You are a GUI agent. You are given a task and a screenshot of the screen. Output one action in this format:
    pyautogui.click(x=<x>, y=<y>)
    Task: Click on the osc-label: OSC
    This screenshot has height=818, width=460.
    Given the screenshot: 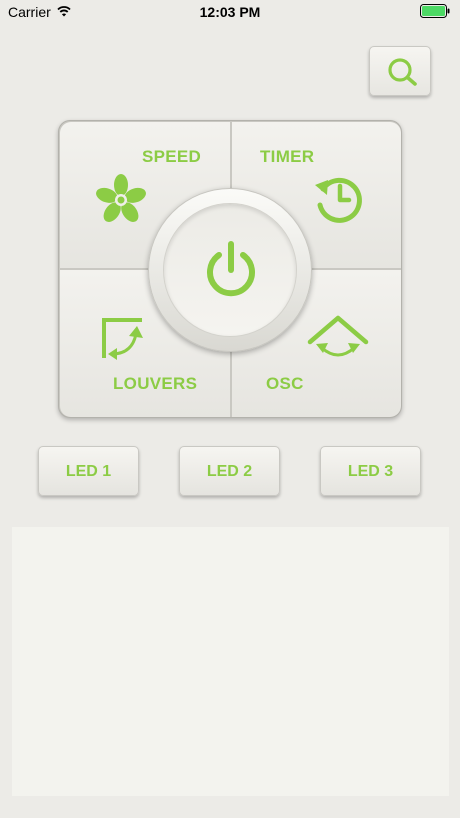 What is the action you would take?
    pyautogui.click(x=285, y=383)
    